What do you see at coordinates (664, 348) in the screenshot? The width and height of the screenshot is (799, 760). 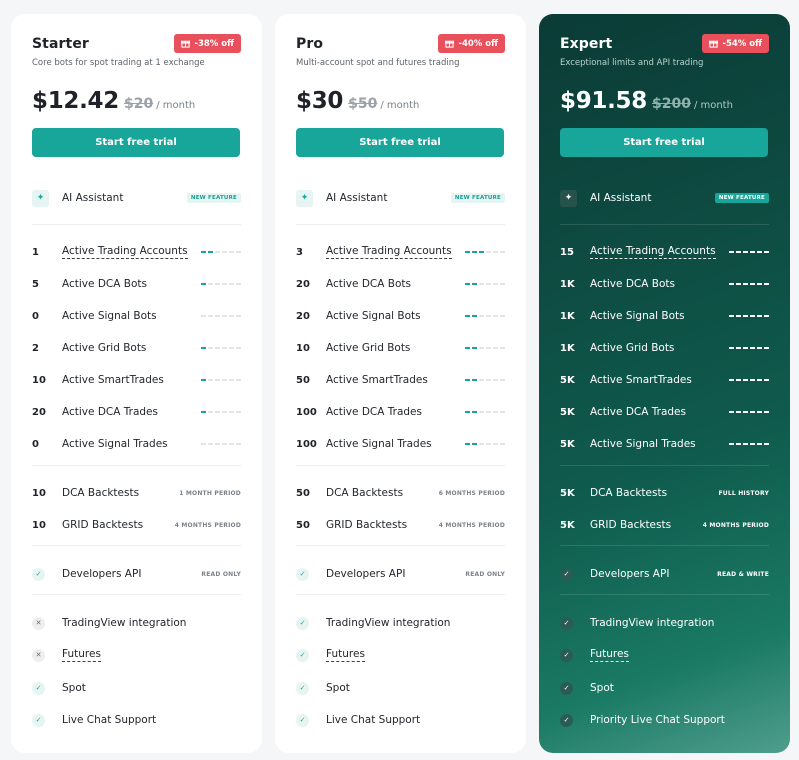 I see `limit-row: 1K Active Grid Bots` at bounding box center [664, 348].